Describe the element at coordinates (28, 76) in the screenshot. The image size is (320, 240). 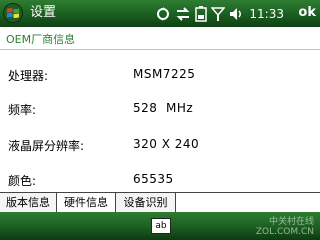
I see `info-key: 处理器:` at that location.